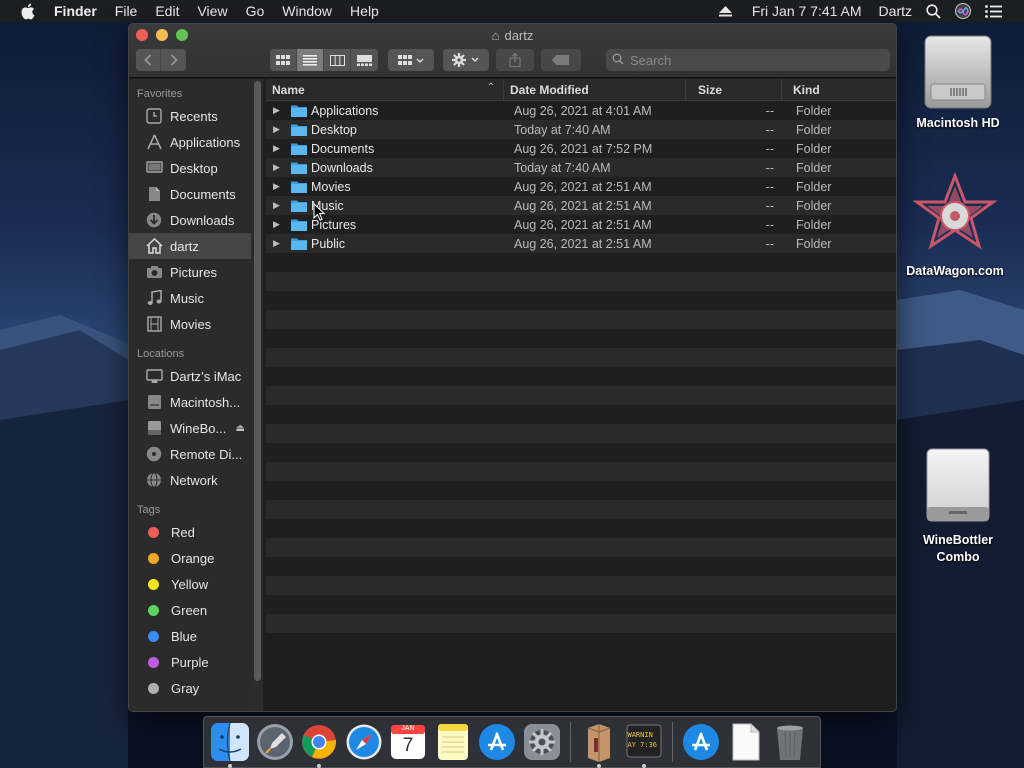  Describe the element at coordinates (190, 376) in the screenshot. I see `sidebar-item-imac: Dartz’s iMac` at that location.